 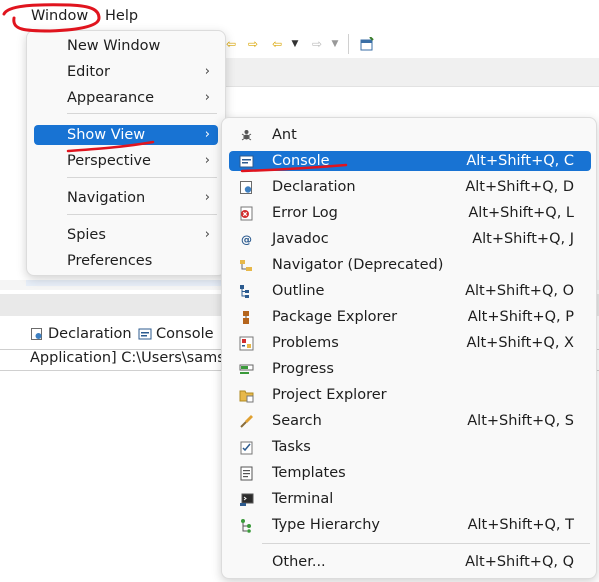 What do you see at coordinates (127, 358) in the screenshot?
I see `console-output-line: Application] C:\Users\sams` at bounding box center [127, 358].